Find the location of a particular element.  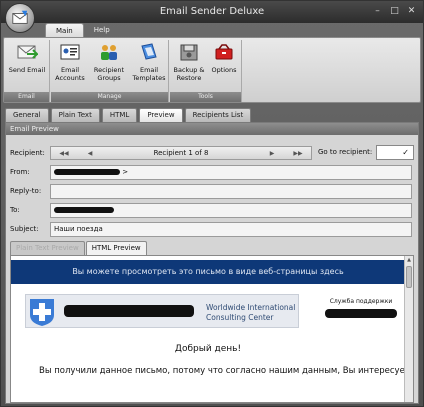

window-controls: – □ ✕ is located at coordinates (394, 11).